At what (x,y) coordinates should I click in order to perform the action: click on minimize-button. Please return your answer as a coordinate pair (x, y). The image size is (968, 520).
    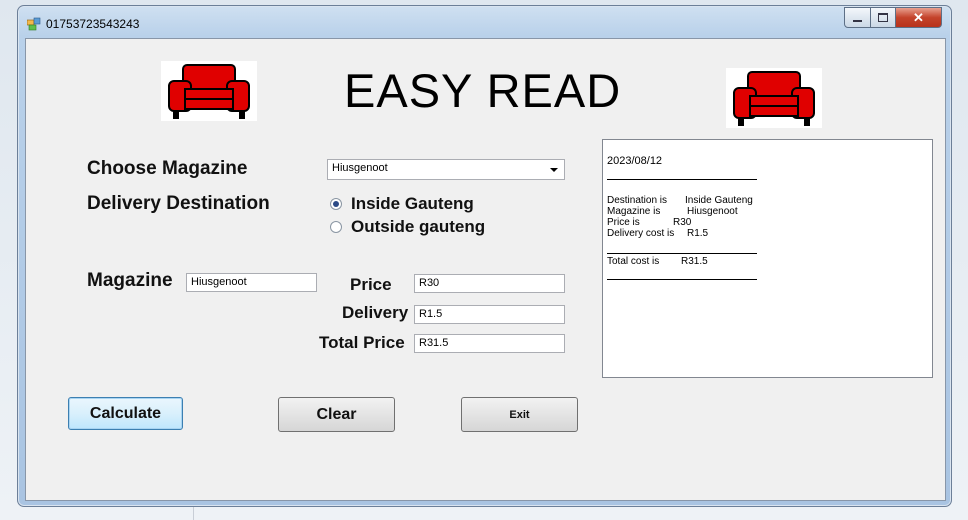
    Looking at the image, I should click on (857, 17).